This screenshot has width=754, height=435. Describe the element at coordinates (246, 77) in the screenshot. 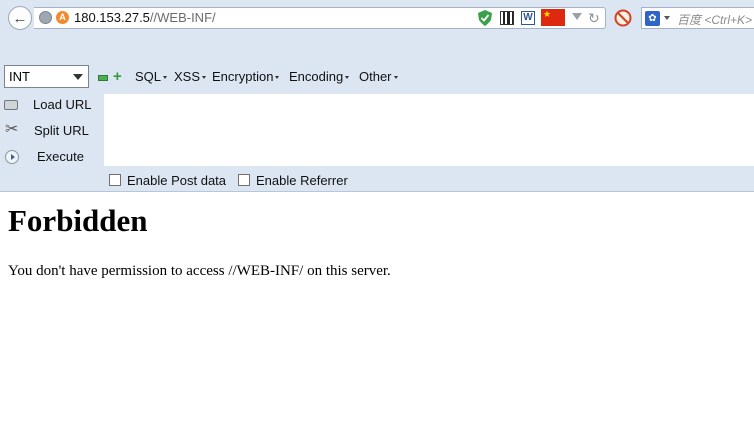

I see `menu-encryption: Encryption` at that location.